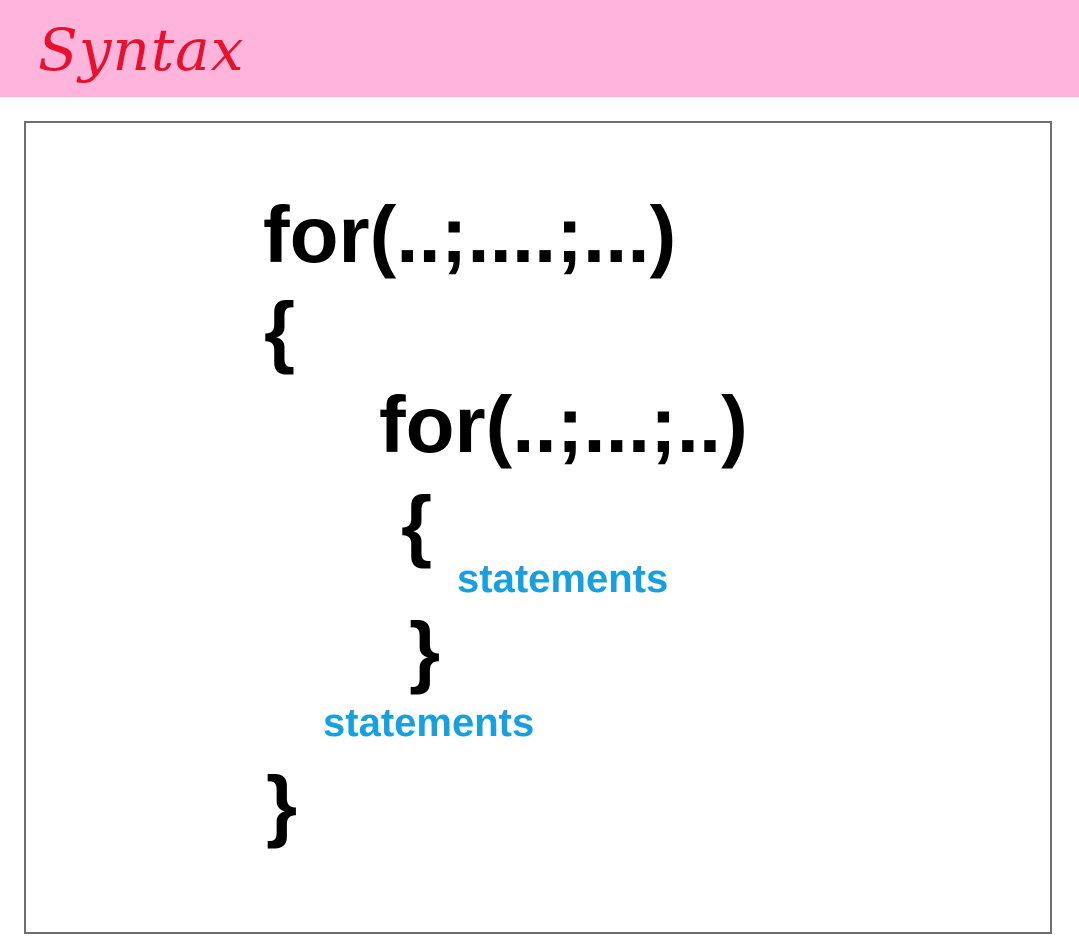 The width and height of the screenshot is (1079, 951). I want to click on syntax-header-band: Syntax, so click(539, 48).